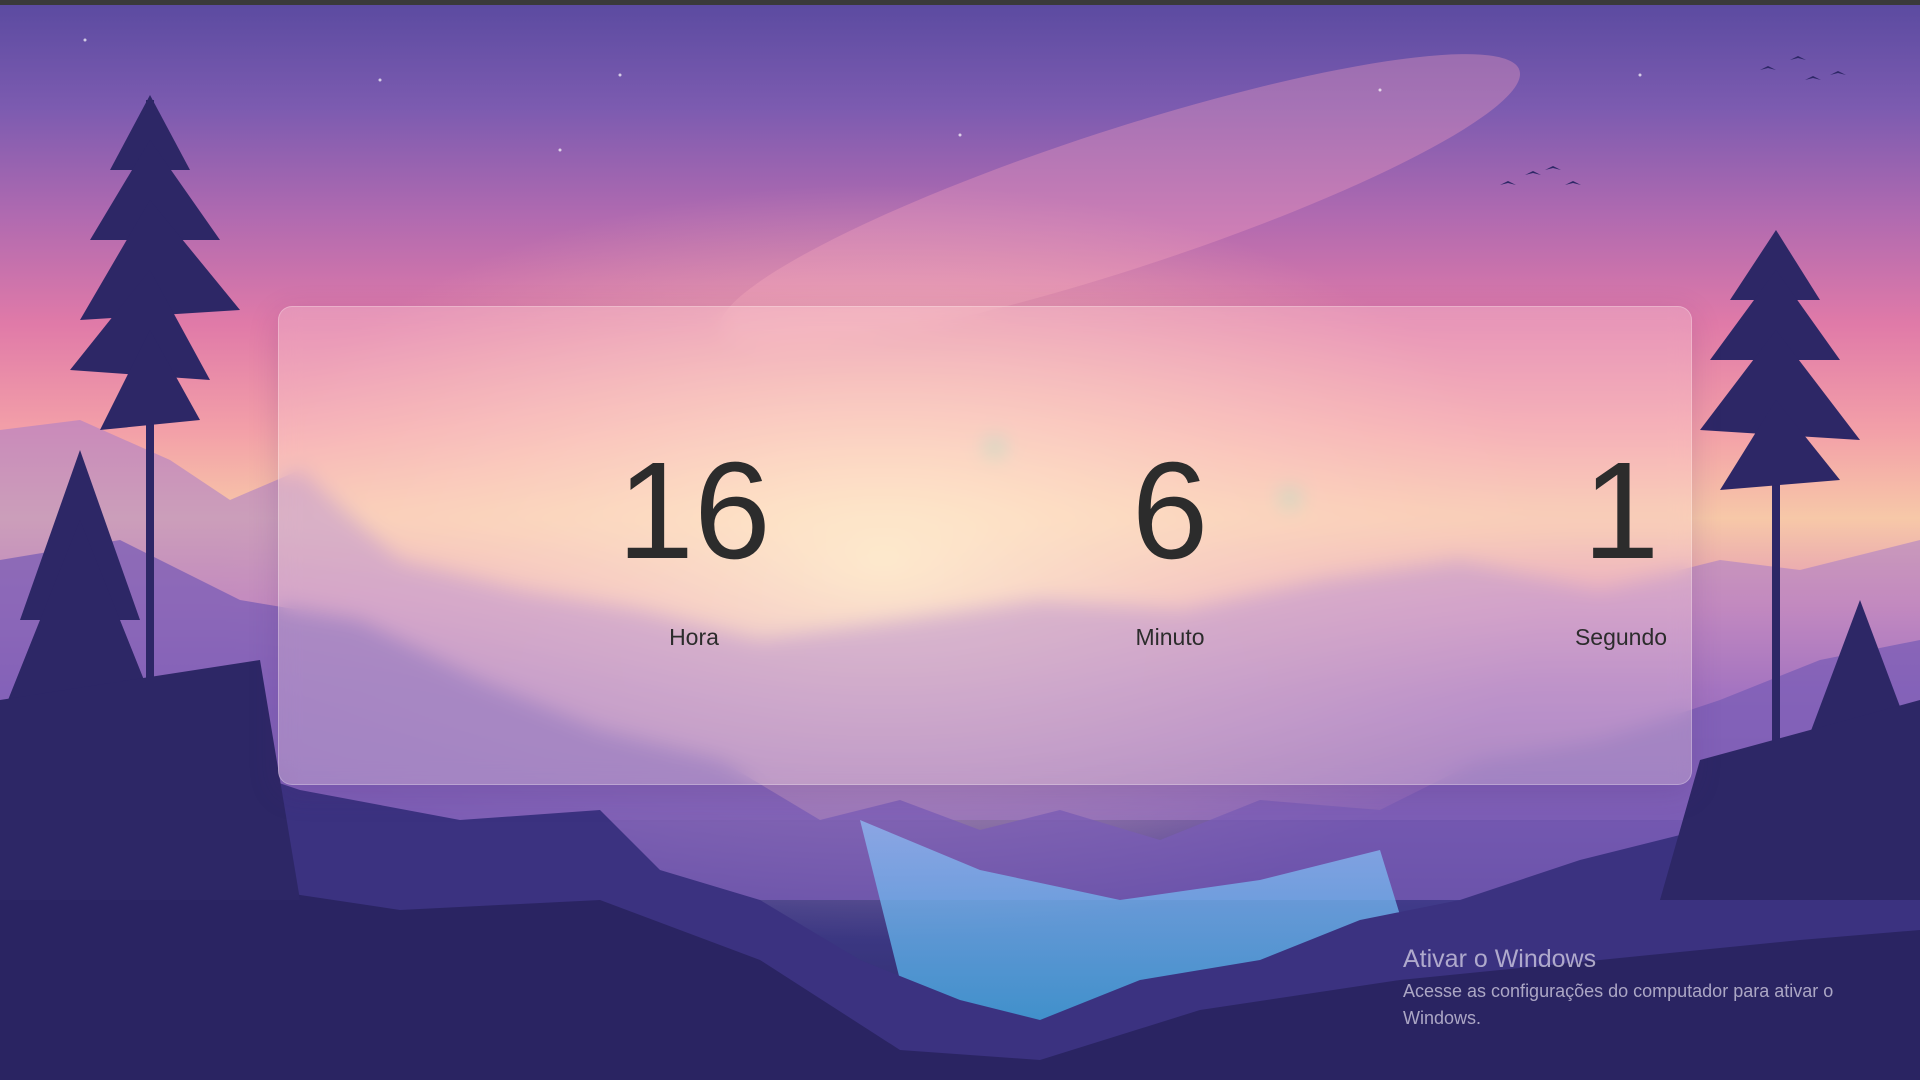 This screenshot has width=1920, height=1080. Describe the element at coordinates (1442, 1018) in the screenshot. I see `activation-subtitle-line2: Windows.` at that location.